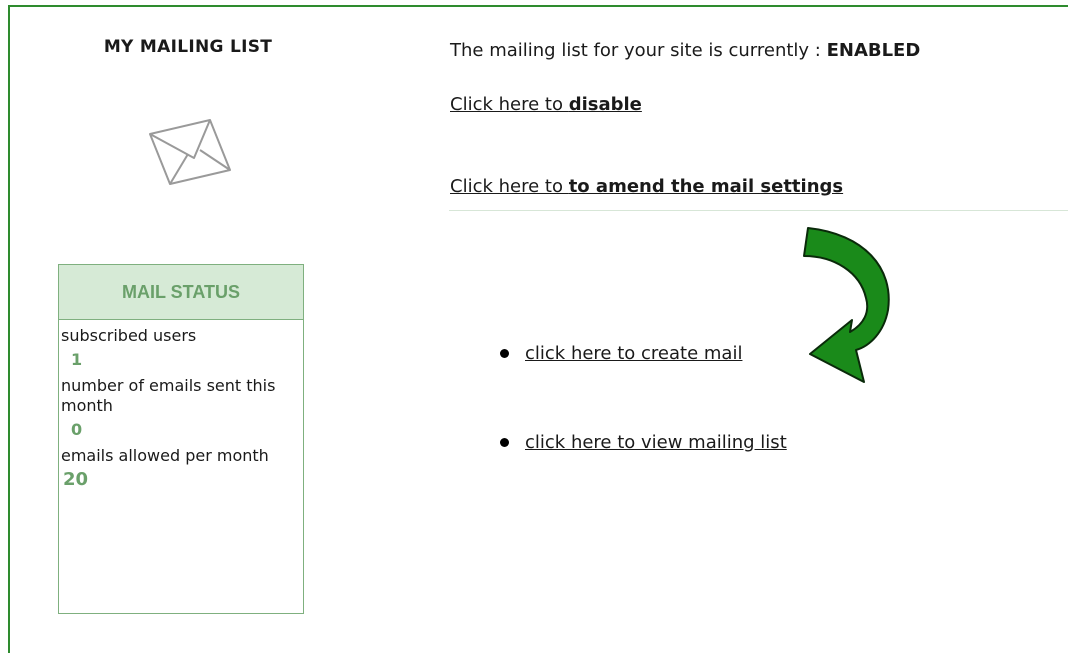 This screenshot has height=653, width=1068. I want to click on curved-arrow-icon, so click(846, 305).